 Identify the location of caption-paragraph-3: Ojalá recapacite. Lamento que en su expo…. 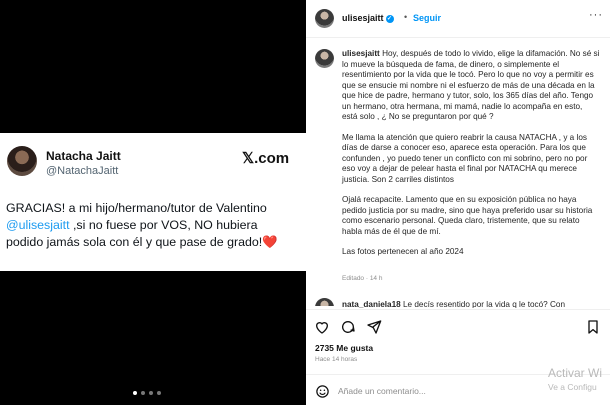
(467, 215).